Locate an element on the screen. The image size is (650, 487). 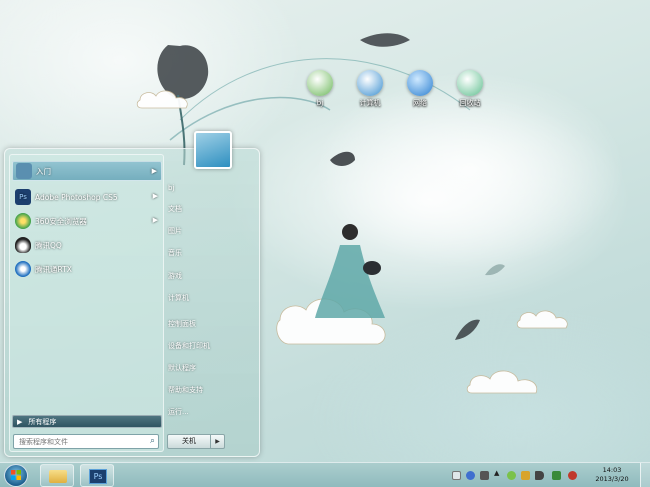
desktop-icon-recycle-bin: 回收站 is located at coordinates (470, 89).